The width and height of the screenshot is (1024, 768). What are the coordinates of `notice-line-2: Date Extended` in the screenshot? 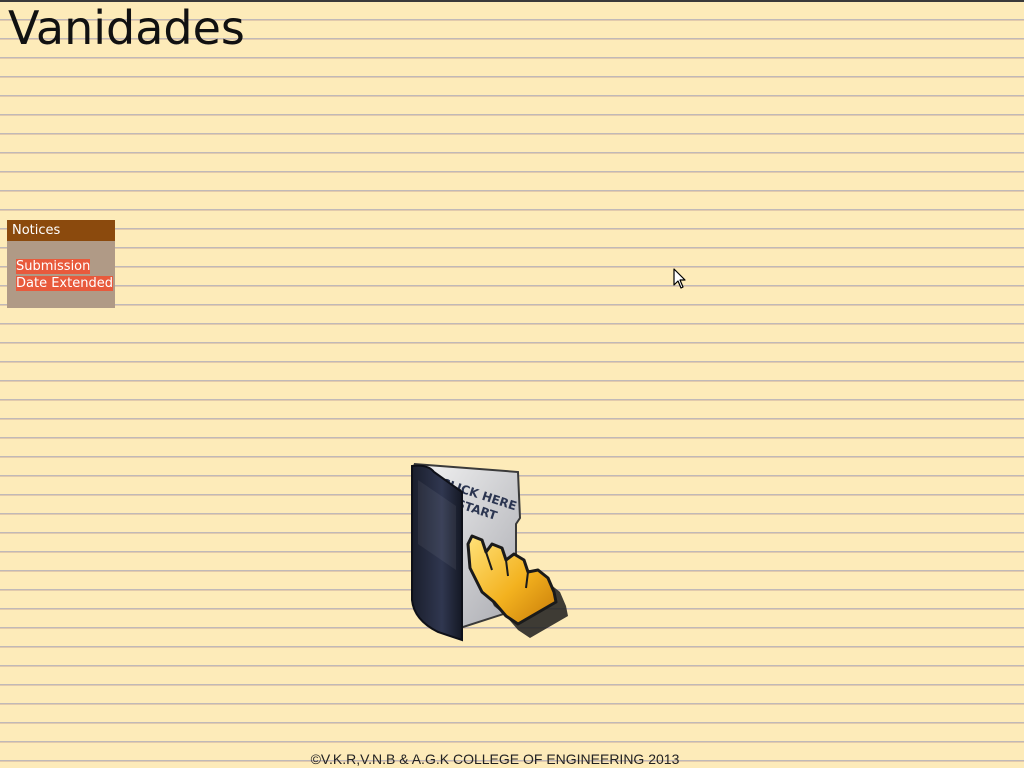 It's located at (64, 283).